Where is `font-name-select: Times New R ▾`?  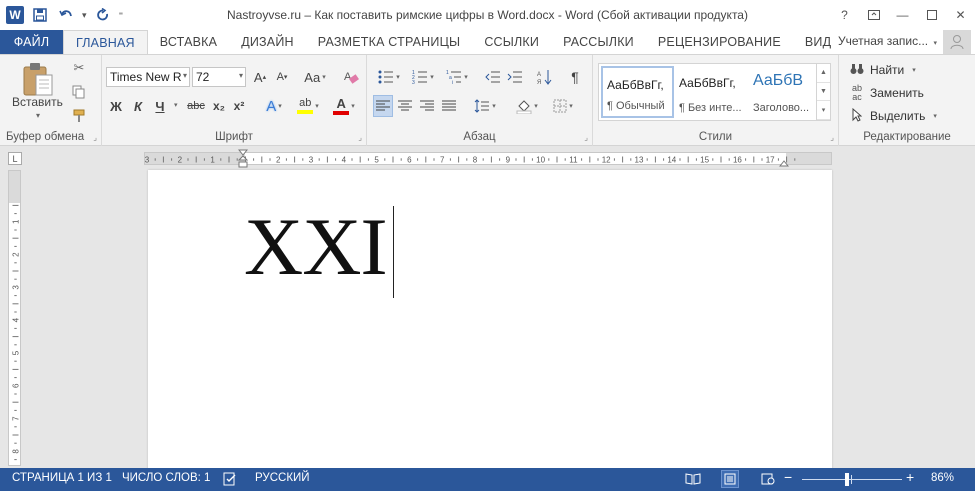 font-name-select: Times New R ▾ is located at coordinates (148, 77).